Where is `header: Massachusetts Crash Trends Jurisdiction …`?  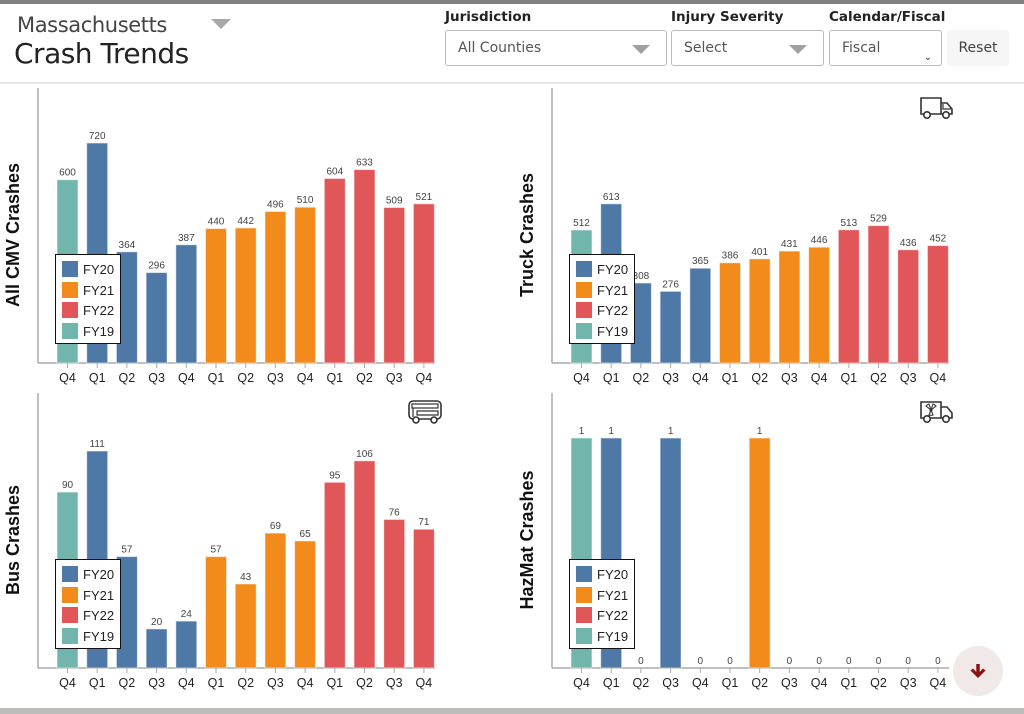 header: Massachusetts Crash Trends Jurisdiction … is located at coordinates (512, 44).